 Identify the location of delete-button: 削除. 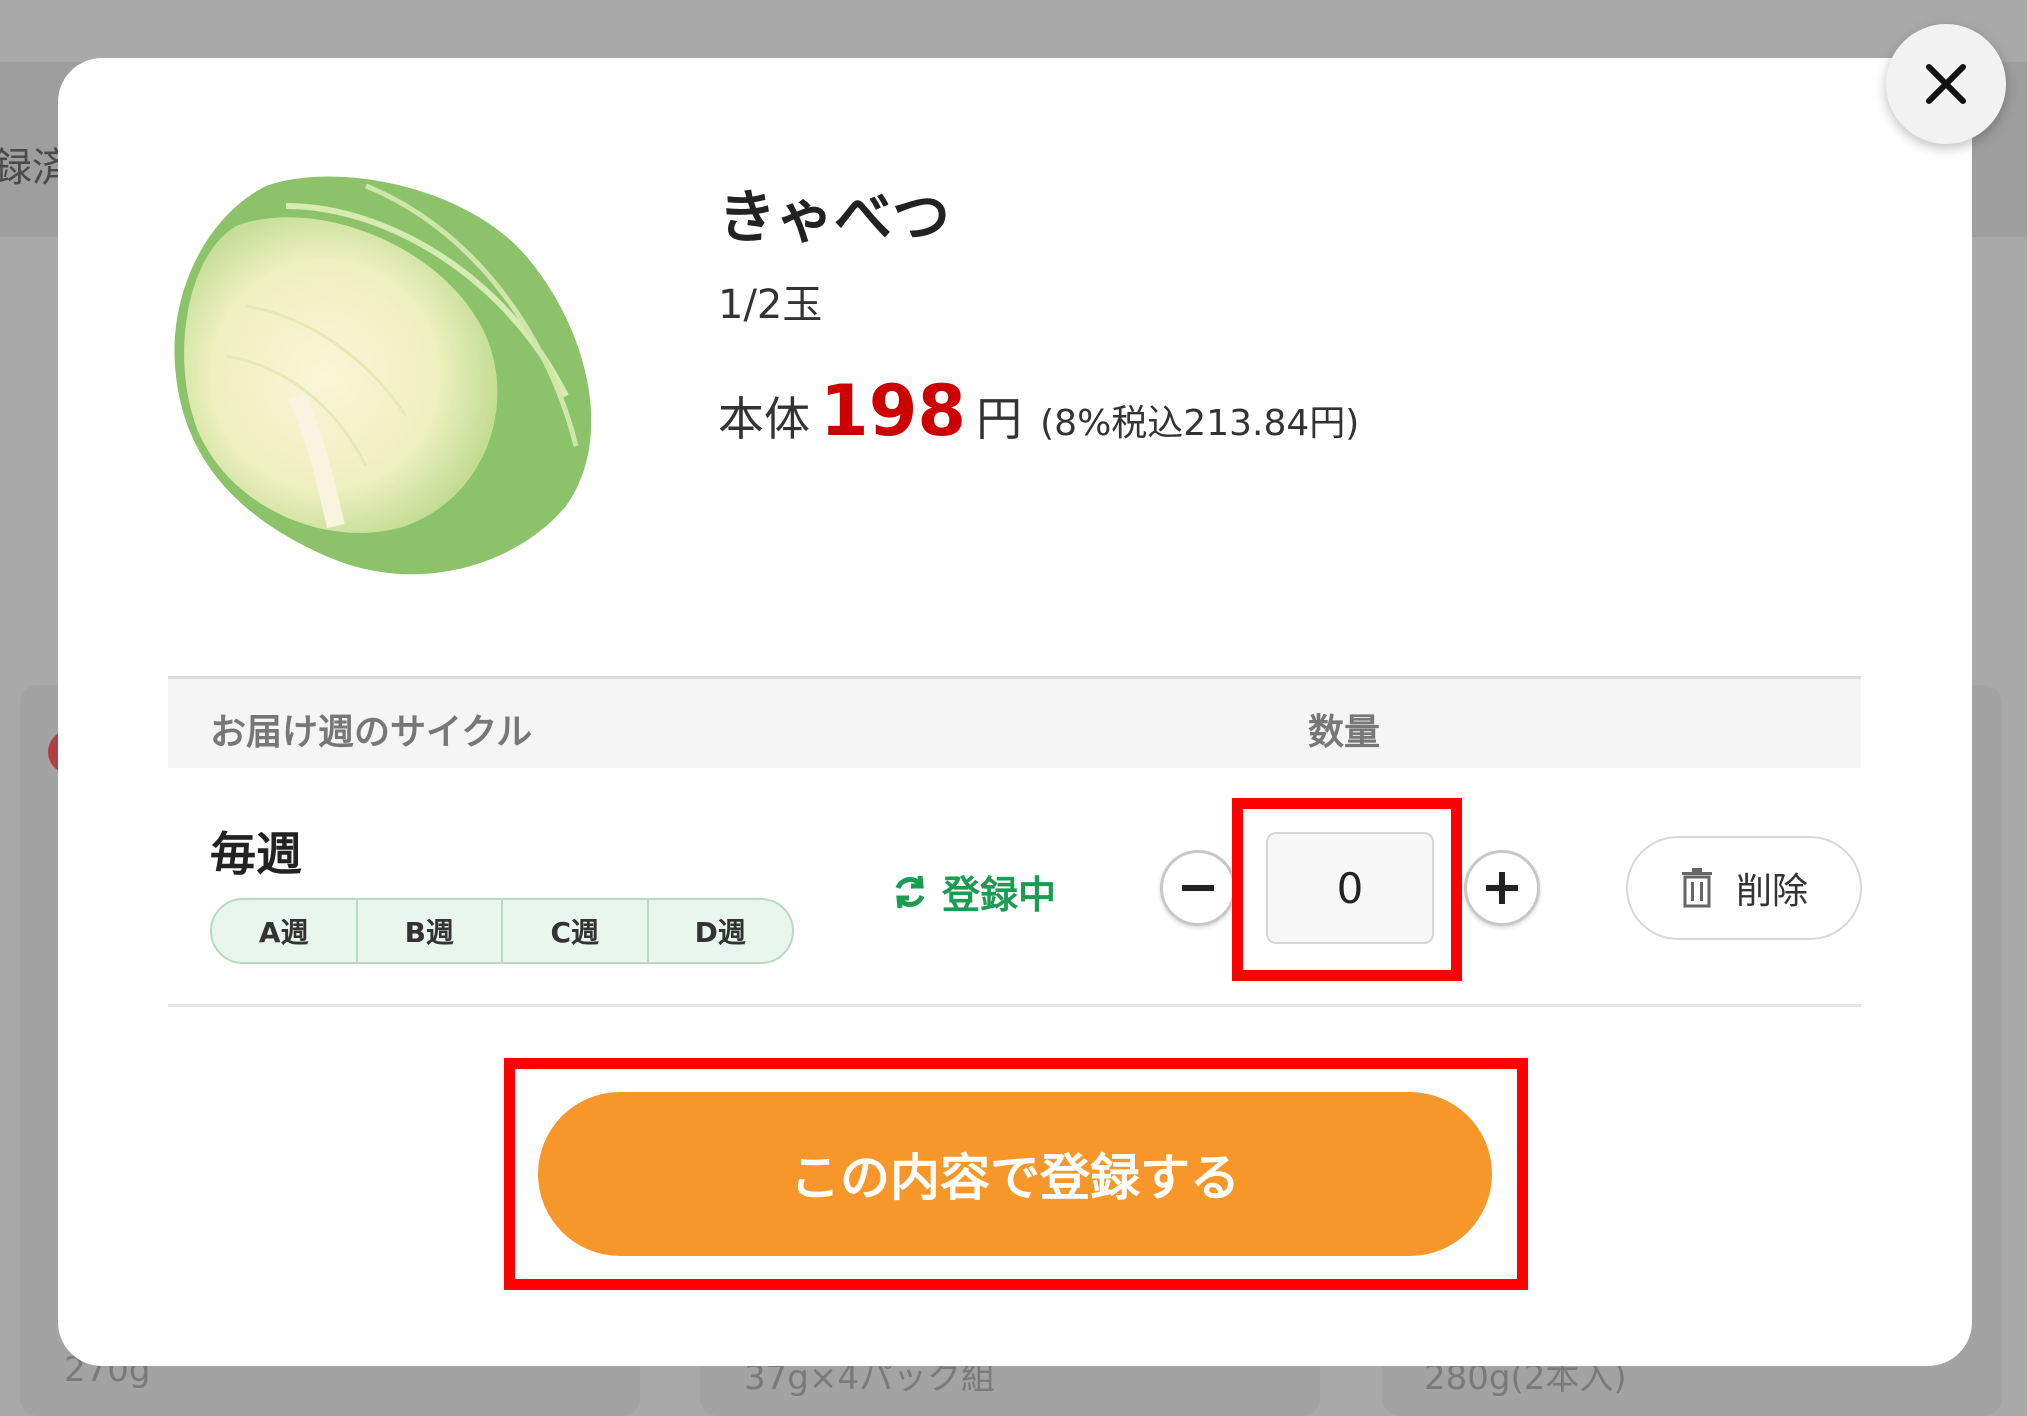
(1744, 888).